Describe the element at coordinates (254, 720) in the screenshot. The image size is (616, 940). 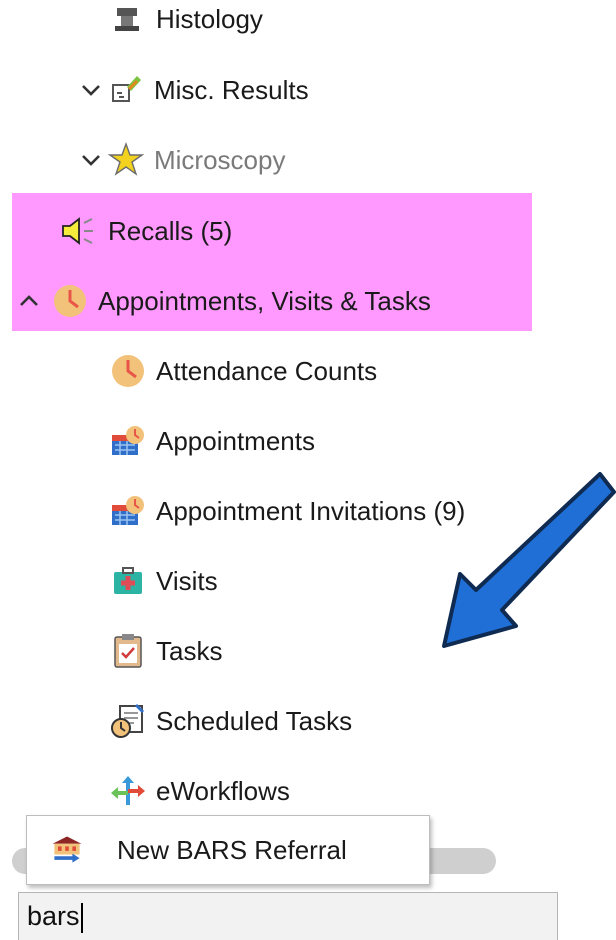
I see `tree-item-label: Scheduled Tasks` at that location.